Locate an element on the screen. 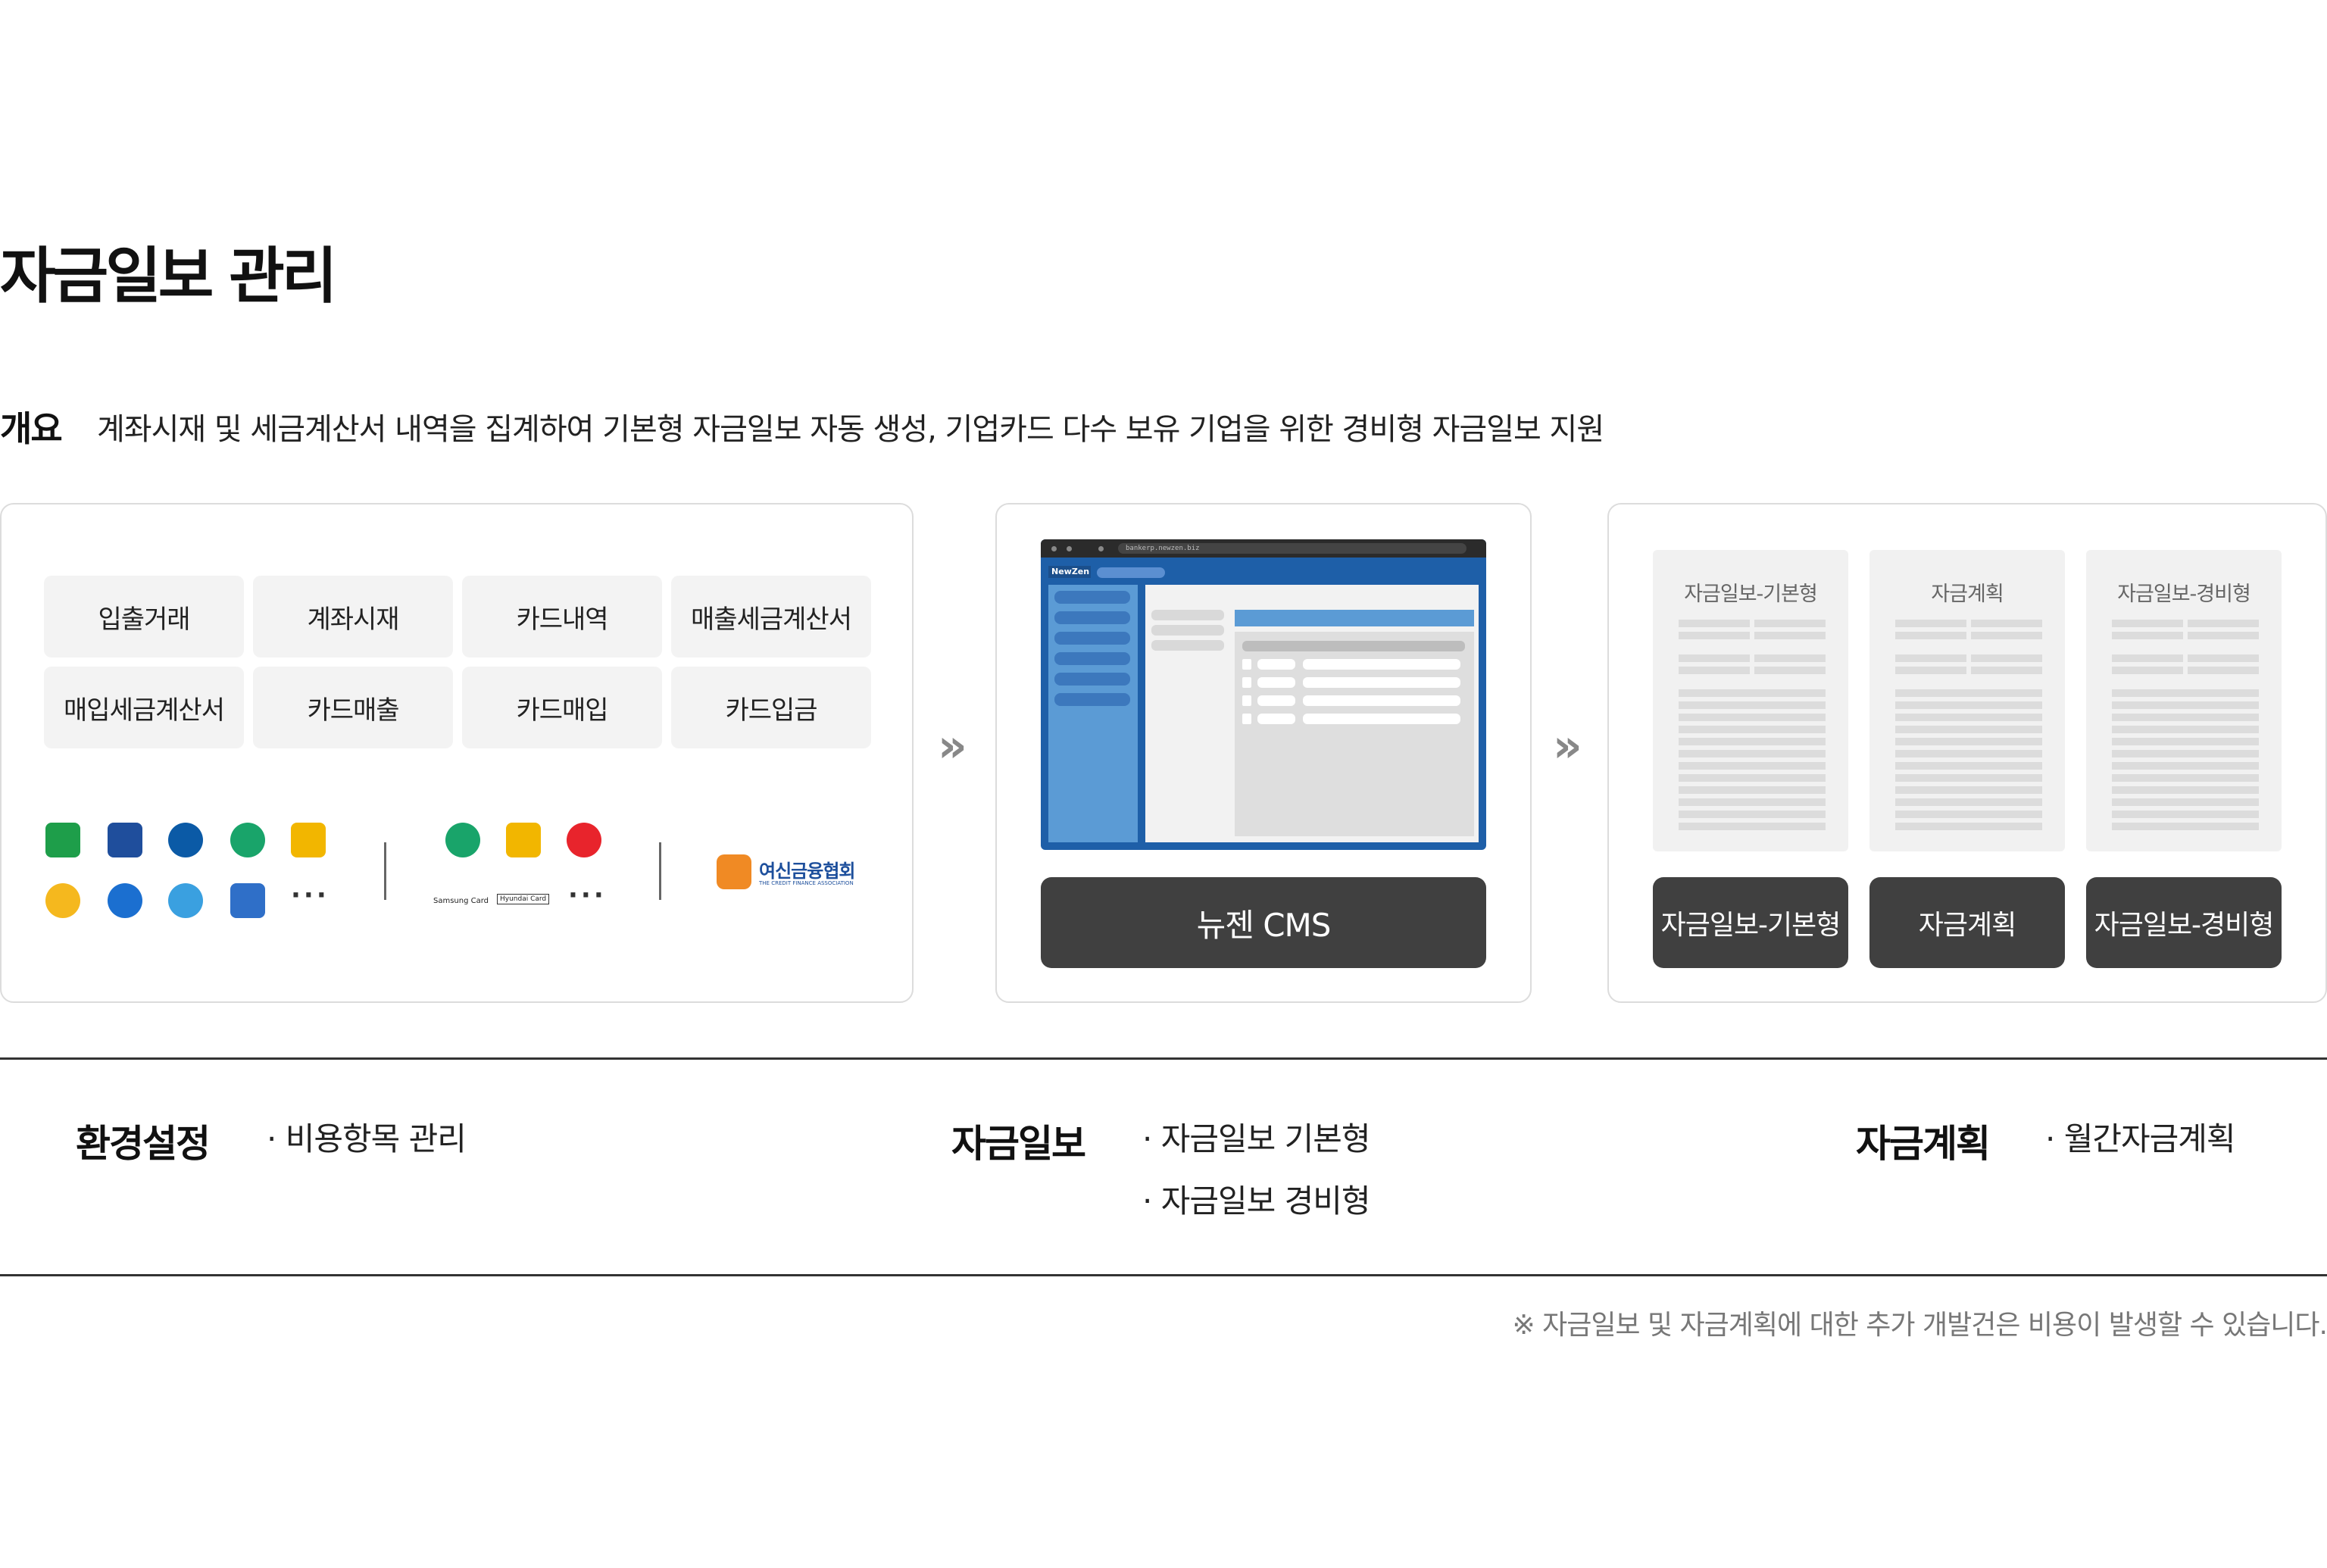  source-chip-sales-tax-invoice: 매출세금계산서 is located at coordinates (771, 616).